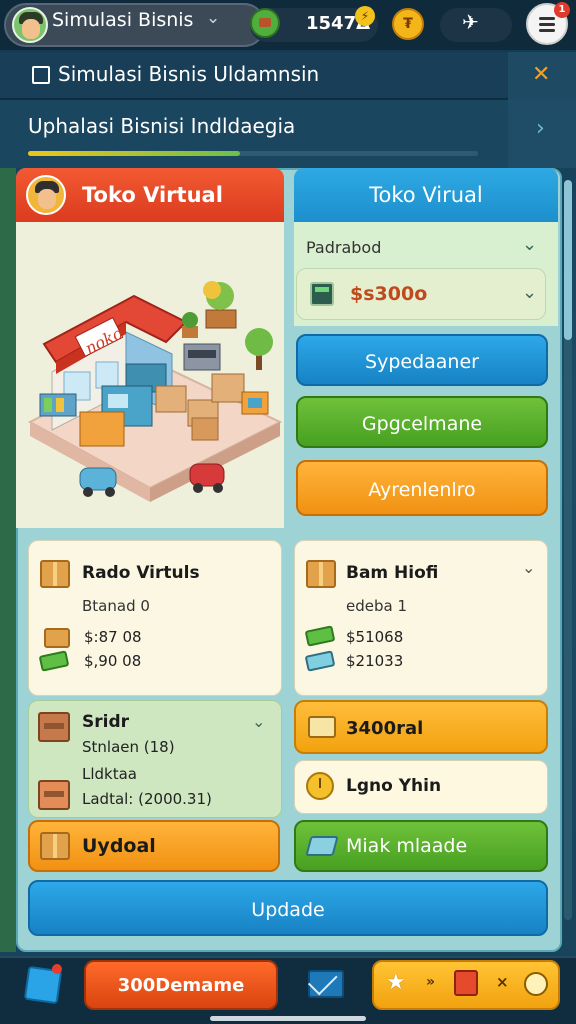 The width and height of the screenshot is (576, 1024). Describe the element at coordinates (265, 23) in the screenshot. I see `money-bag-icon` at that location.